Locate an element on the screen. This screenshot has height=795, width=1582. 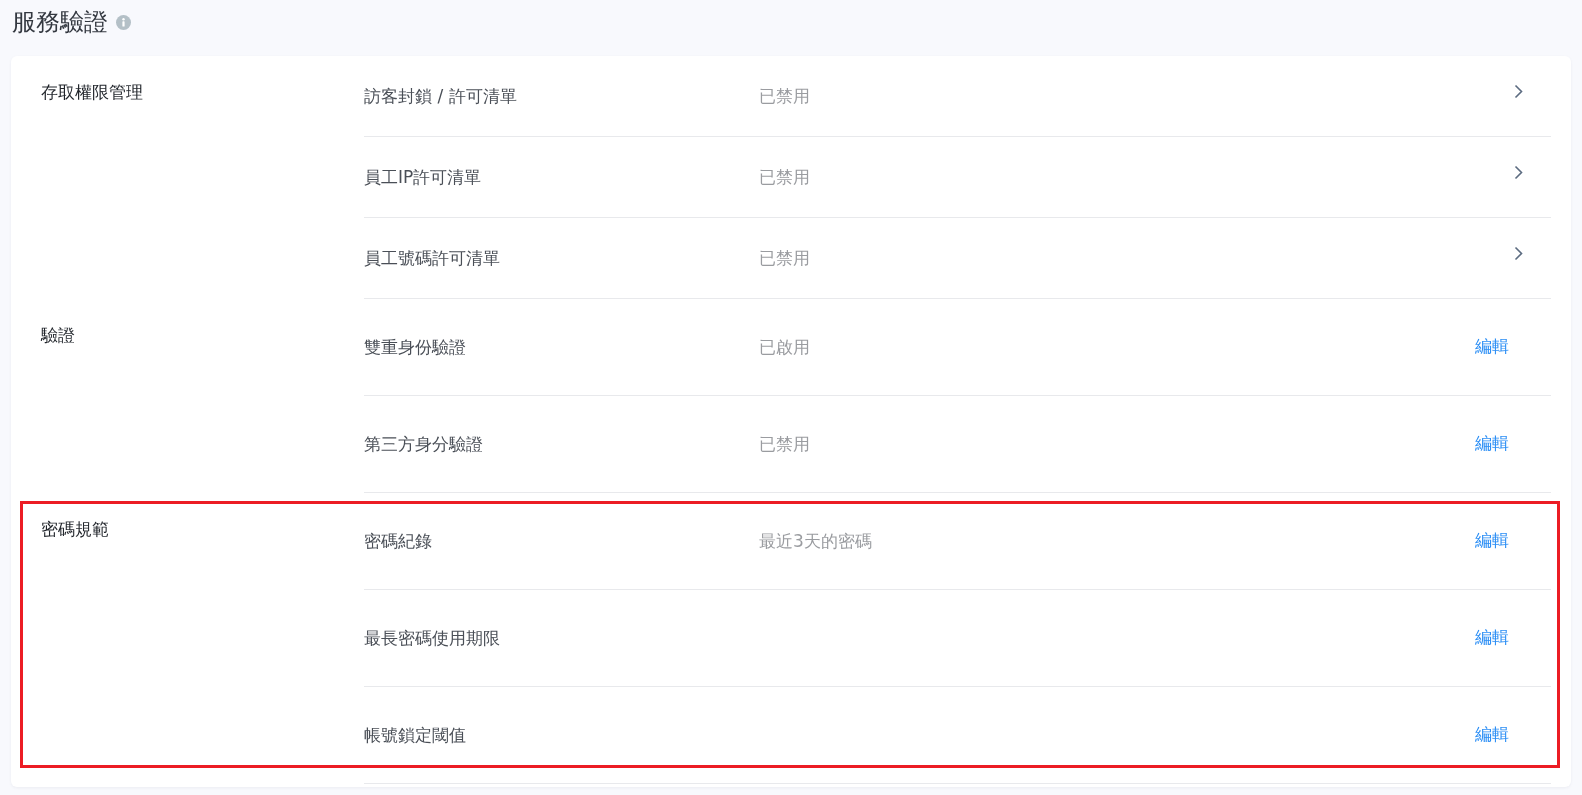
section-label: 存取權限管理 is located at coordinates (92, 92).